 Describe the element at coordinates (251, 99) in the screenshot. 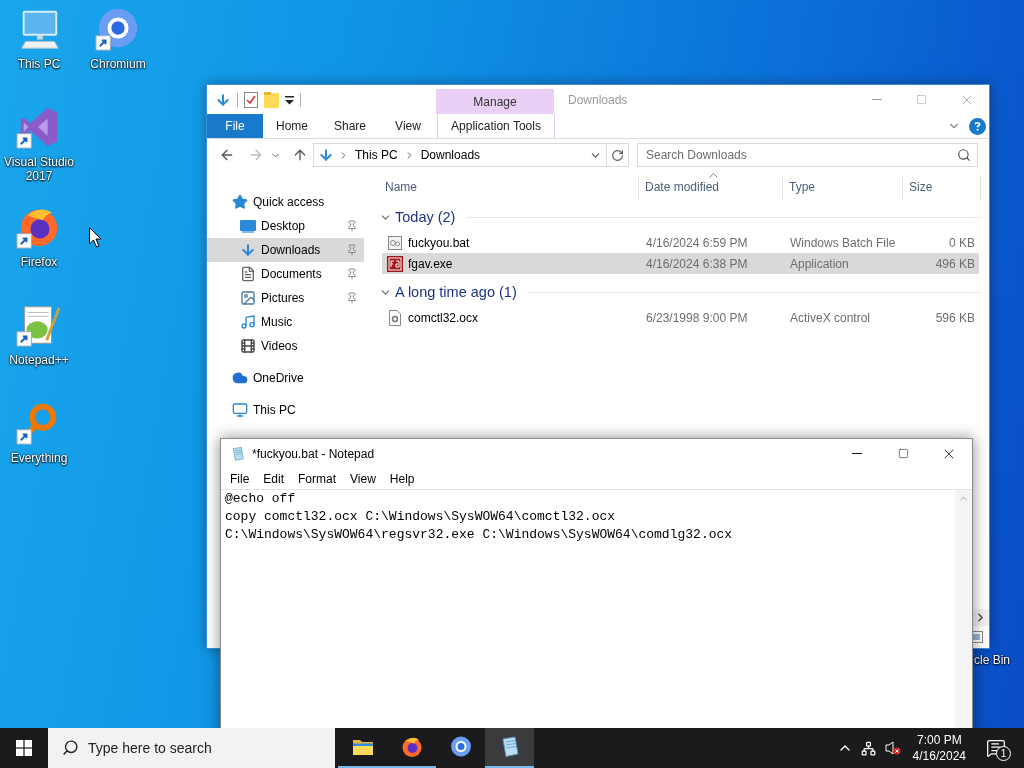

I see `properties-icon` at that location.